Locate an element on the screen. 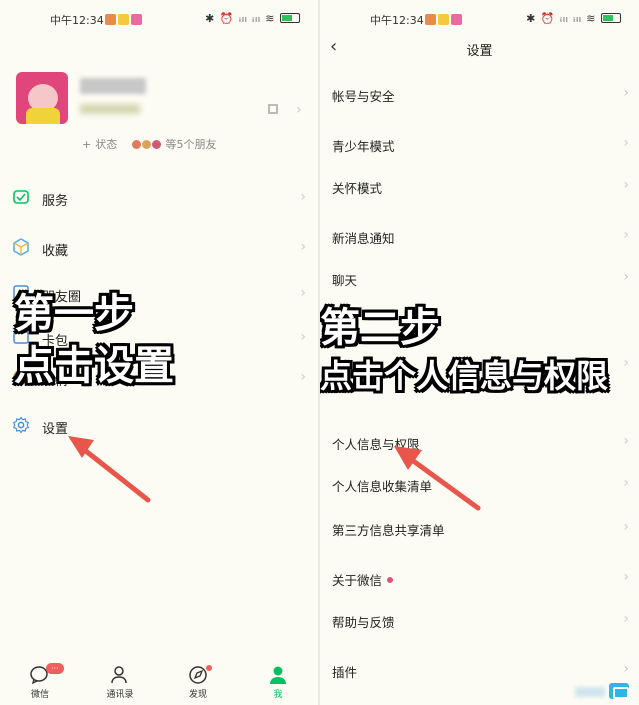 This screenshot has width=639, height=705. settings-item-plugins: 插件 › is located at coordinates (479, 670).